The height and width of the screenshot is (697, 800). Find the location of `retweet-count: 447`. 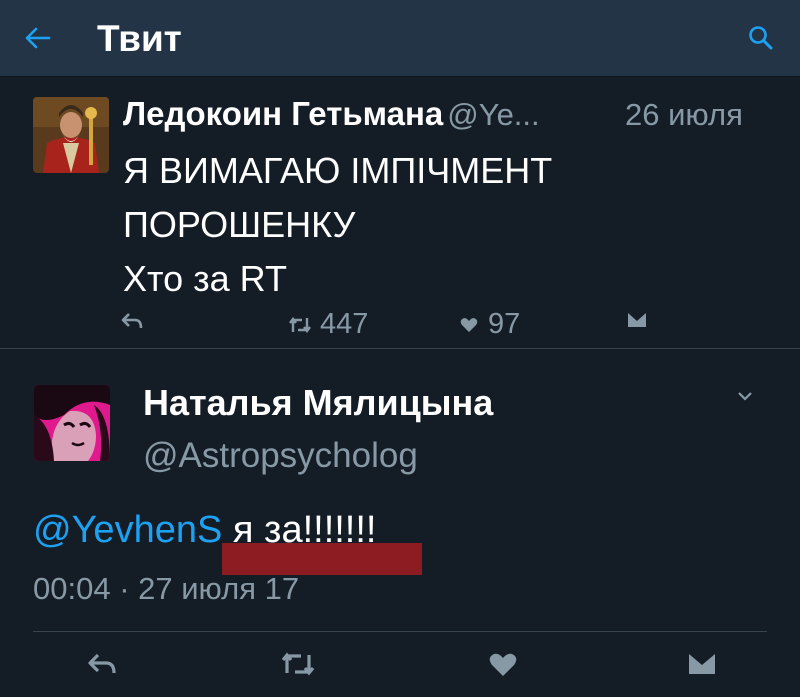

retweet-count: 447 is located at coordinates (344, 324).